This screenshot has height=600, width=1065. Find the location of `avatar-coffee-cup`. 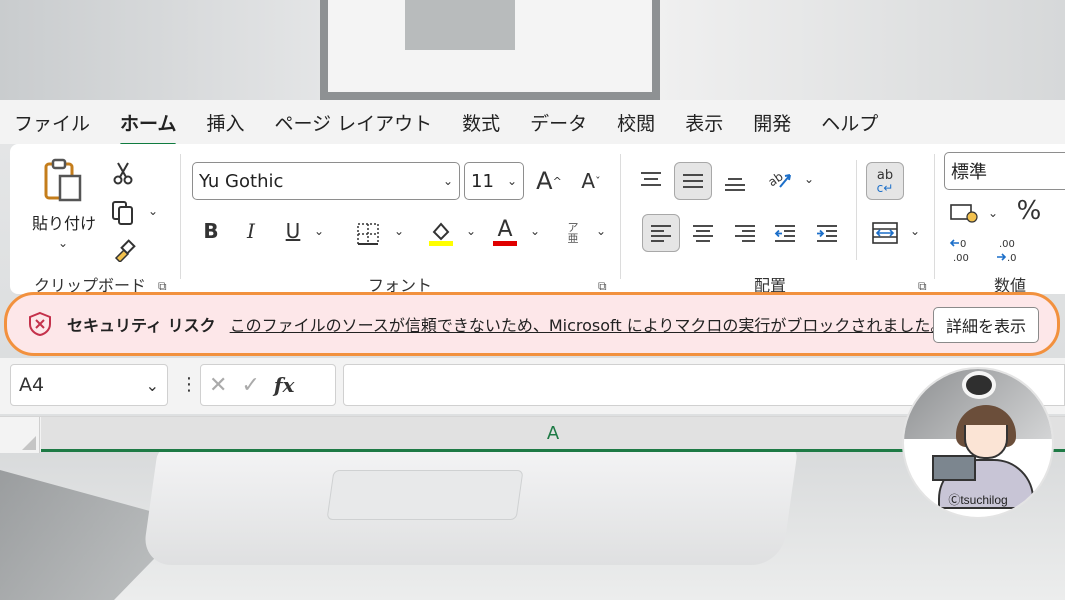

avatar-coffee-cup is located at coordinates (979, 385).